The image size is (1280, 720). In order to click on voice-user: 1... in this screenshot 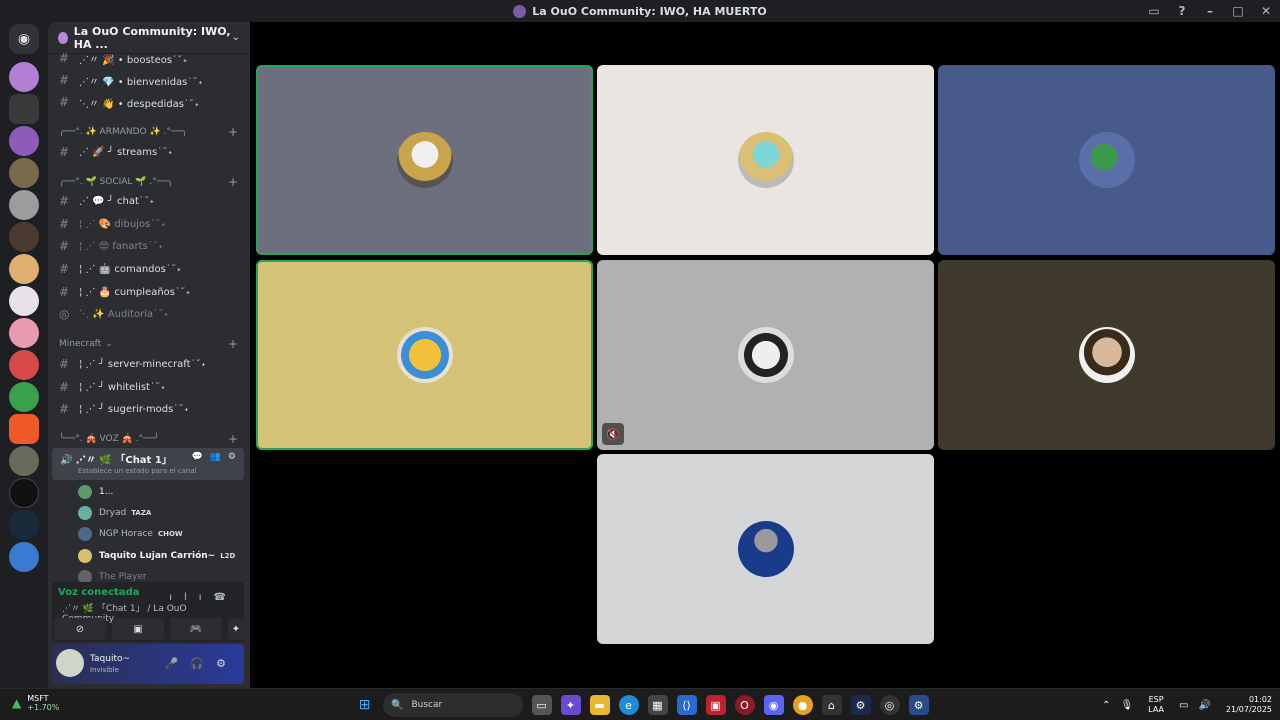, I will do `click(95, 492)`.